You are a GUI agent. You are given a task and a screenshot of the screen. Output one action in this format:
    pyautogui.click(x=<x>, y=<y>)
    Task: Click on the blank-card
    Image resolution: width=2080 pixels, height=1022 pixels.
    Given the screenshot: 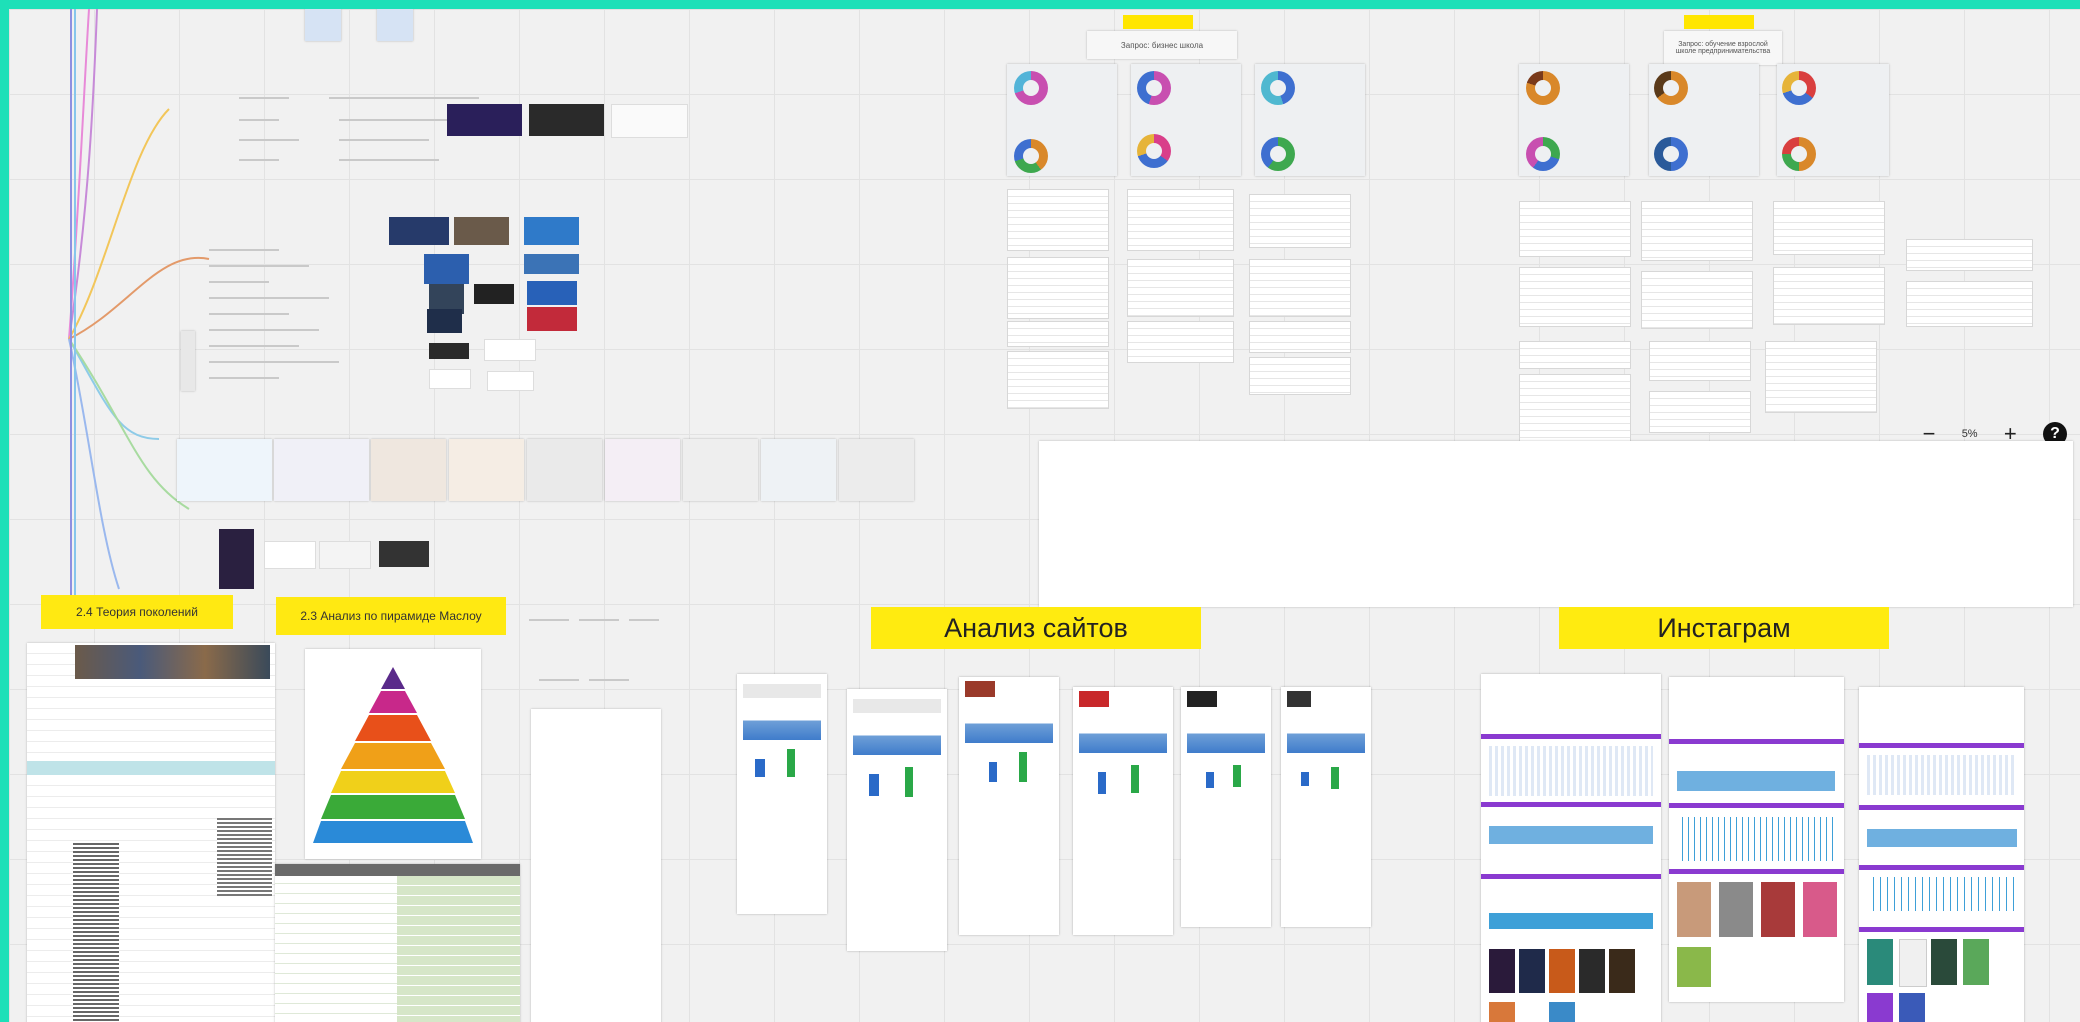 What is the action you would take?
    pyautogui.click(x=596, y=865)
    